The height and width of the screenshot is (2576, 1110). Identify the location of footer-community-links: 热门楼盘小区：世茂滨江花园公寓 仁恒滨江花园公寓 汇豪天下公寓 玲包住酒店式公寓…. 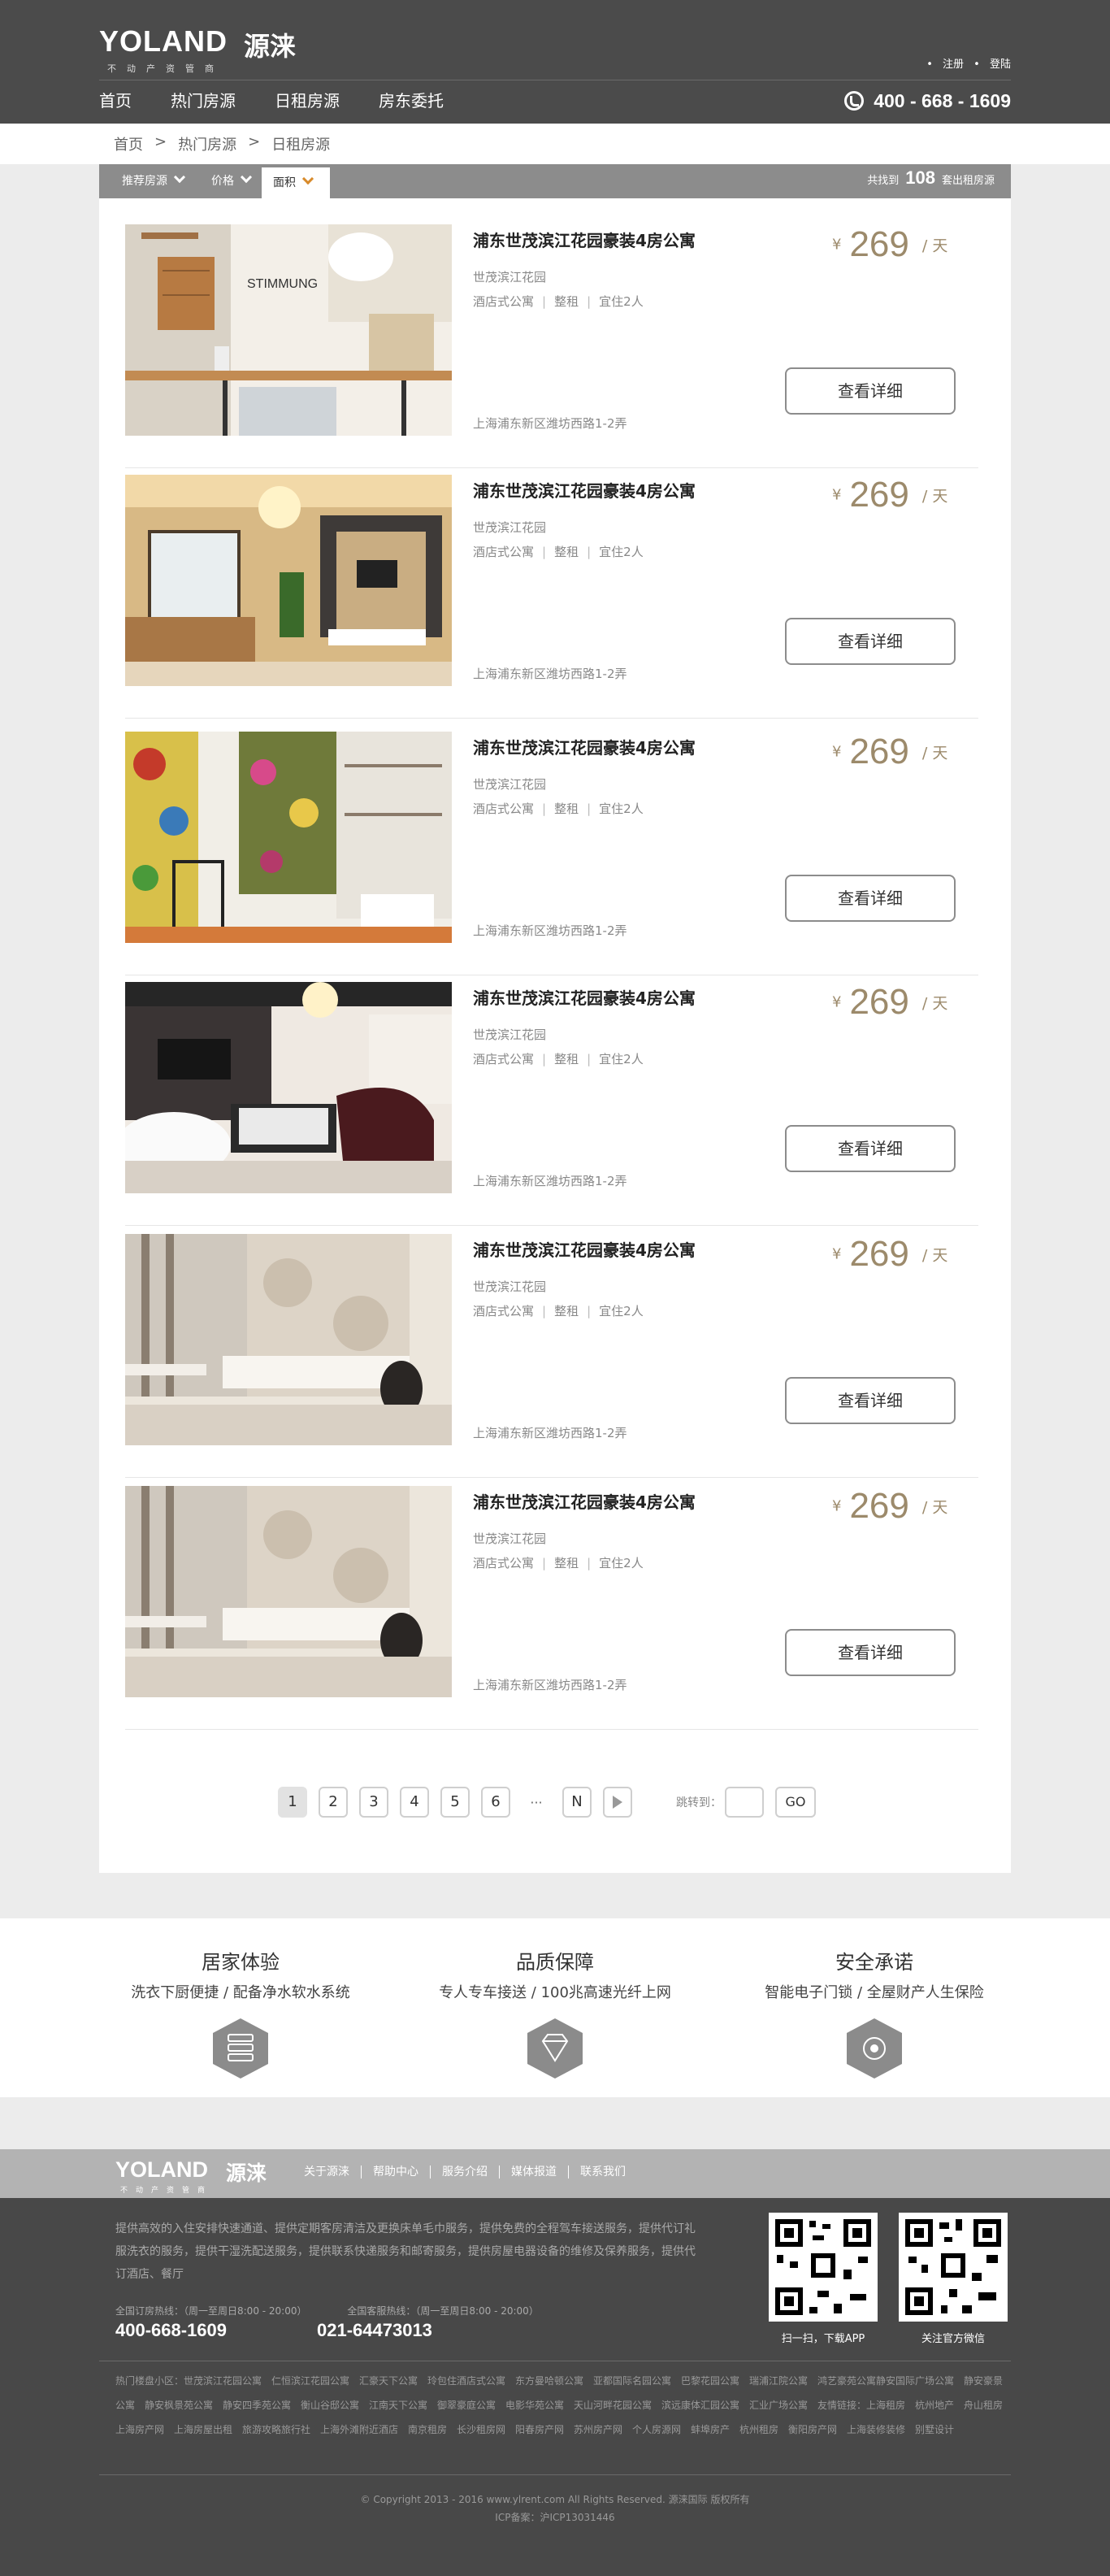
(563, 2405).